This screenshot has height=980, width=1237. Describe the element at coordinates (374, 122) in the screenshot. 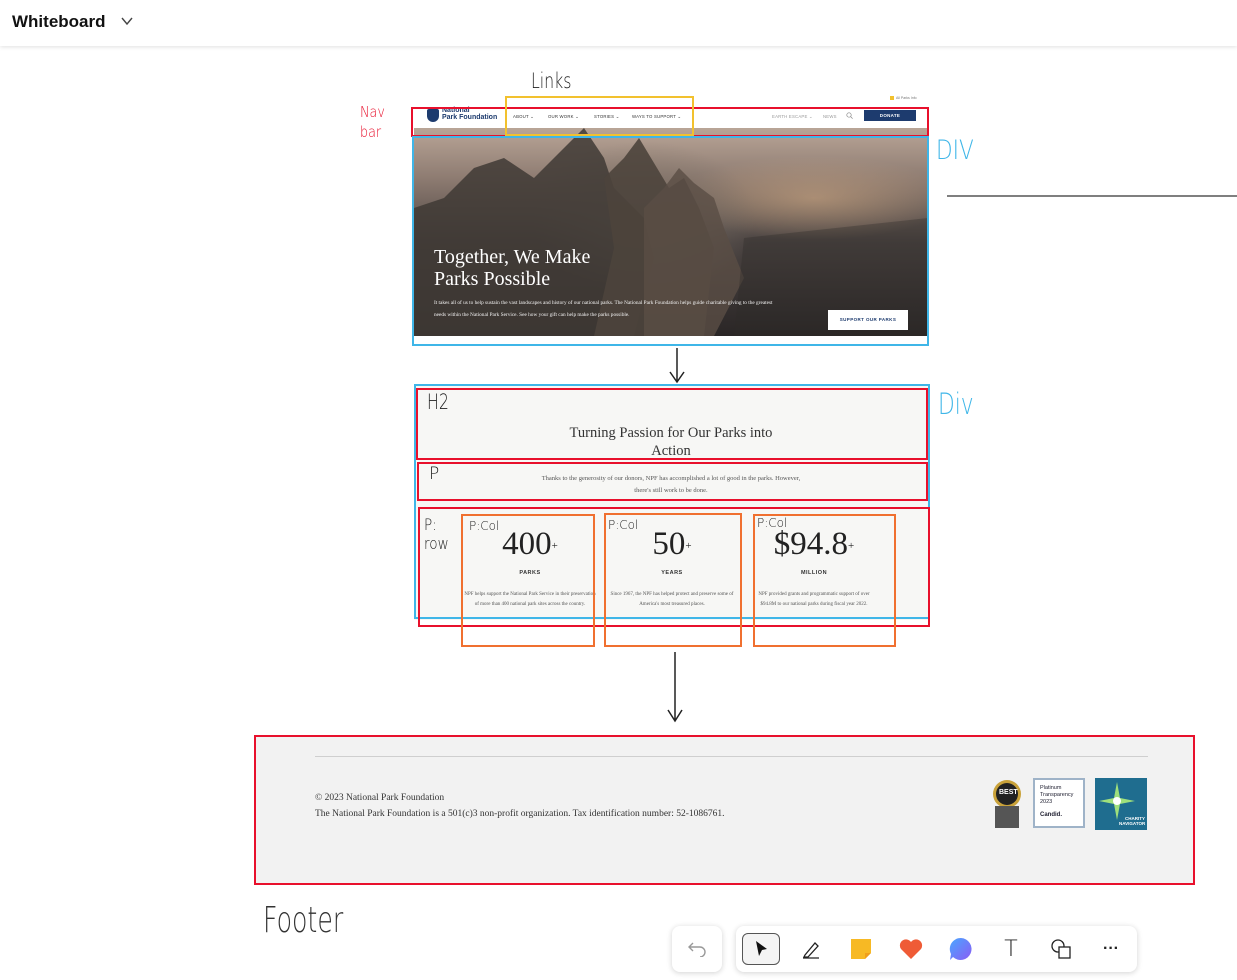

I see `annotation-nav-bar: Nav bar` at that location.